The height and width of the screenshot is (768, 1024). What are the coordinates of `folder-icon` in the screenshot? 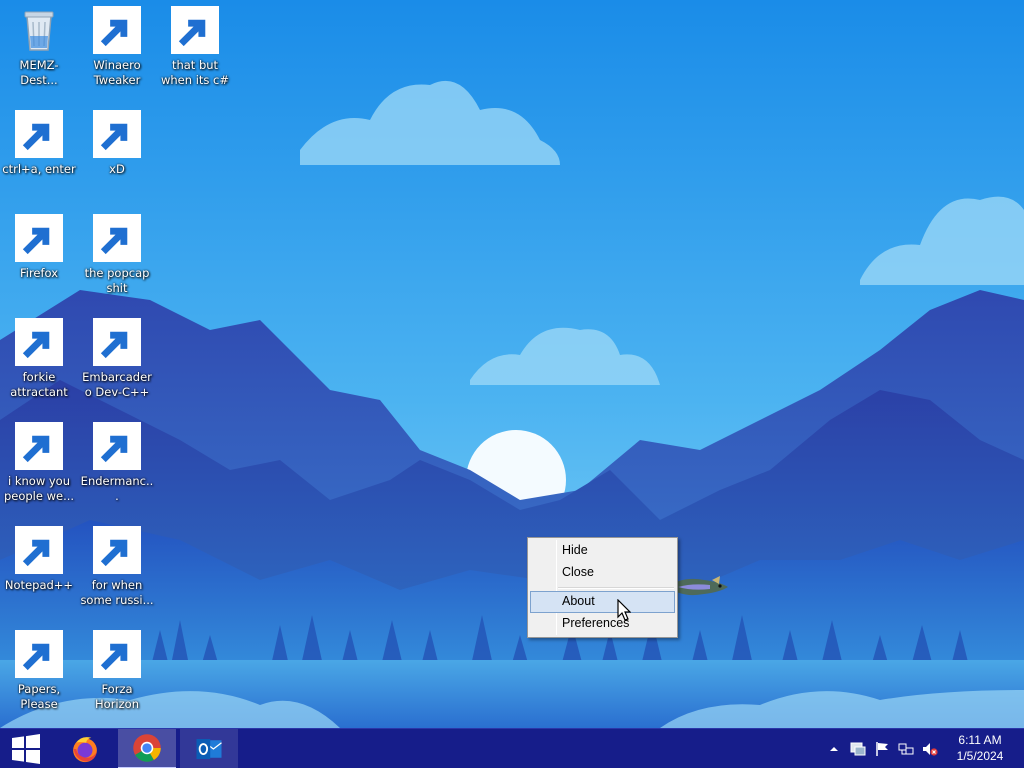 It's located at (117, 238).